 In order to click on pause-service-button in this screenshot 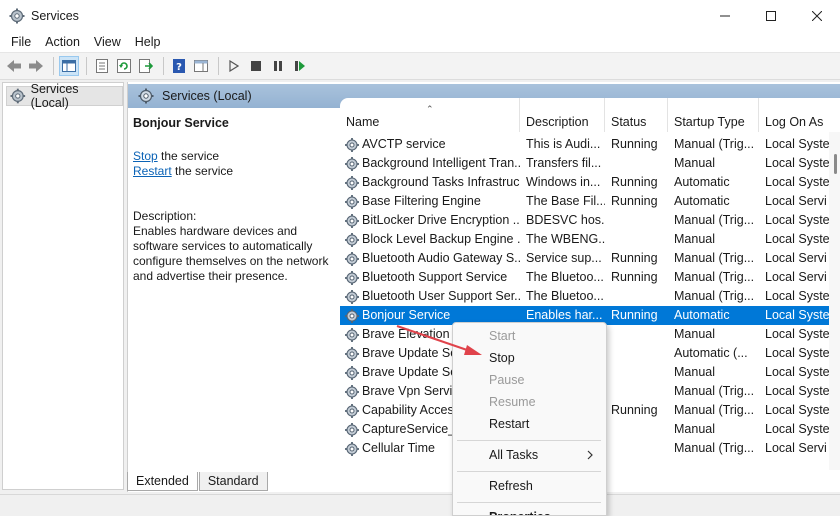, I will do `click(278, 66)`.